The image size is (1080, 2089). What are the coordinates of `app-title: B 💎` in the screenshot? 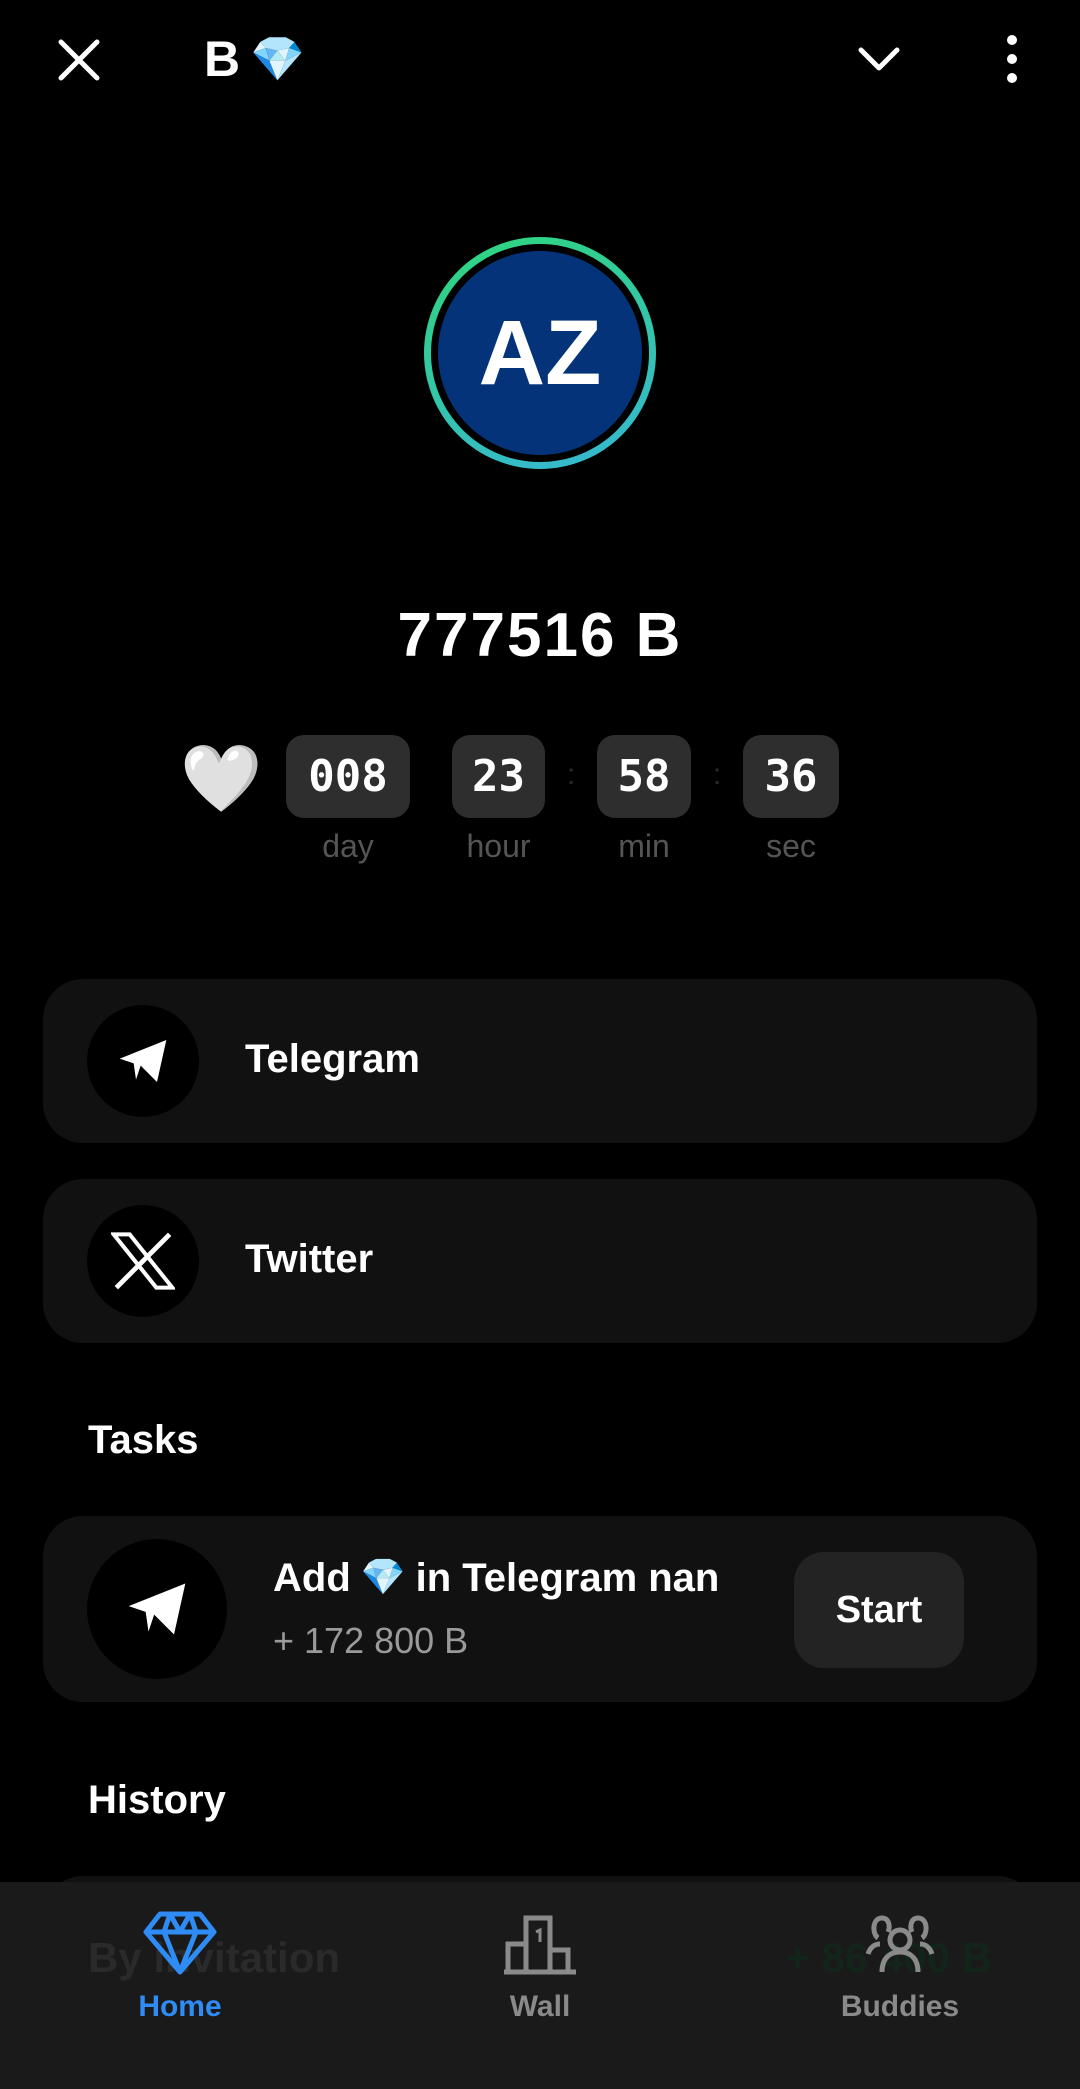 It's located at (254, 59).